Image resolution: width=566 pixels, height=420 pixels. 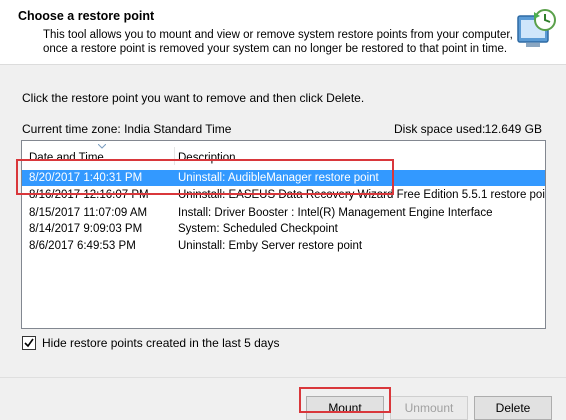 I want to click on unmount-button: Unmount, so click(x=429, y=408).